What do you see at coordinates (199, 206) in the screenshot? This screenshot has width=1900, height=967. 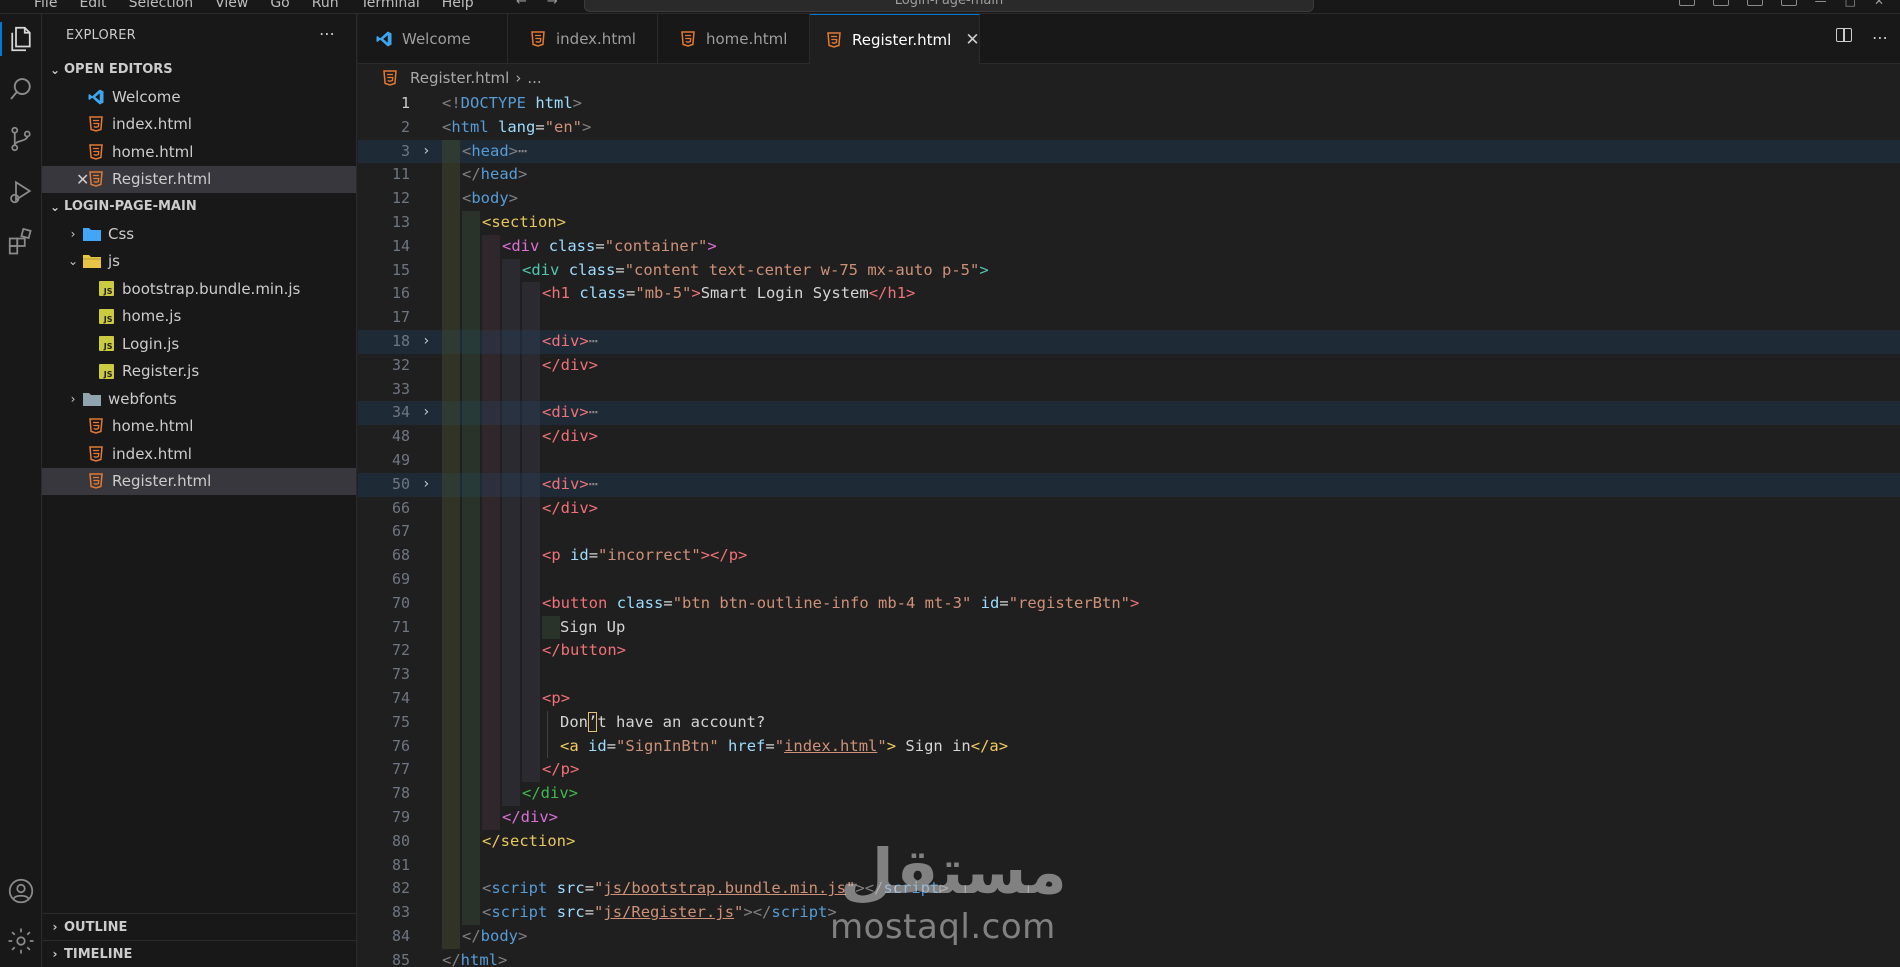 I see `project-section: ⌄ LOGIN-PAGE-MAIN` at bounding box center [199, 206].